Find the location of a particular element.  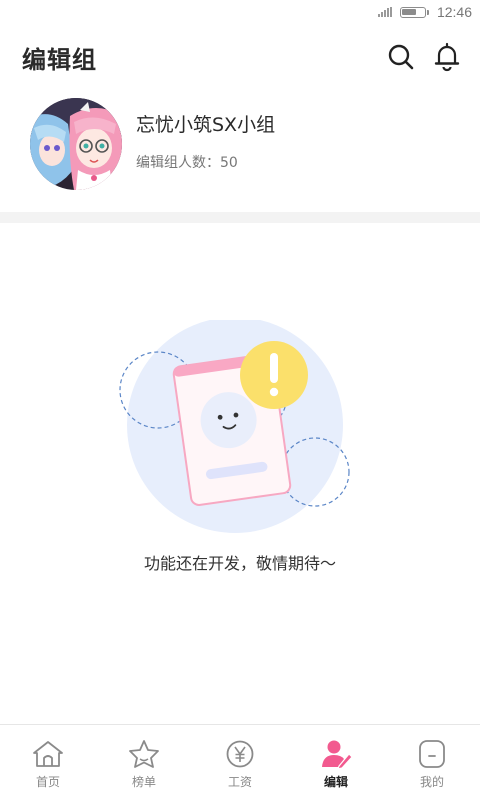

tab-editor: 编辑 is located at coordinates (336, 762).